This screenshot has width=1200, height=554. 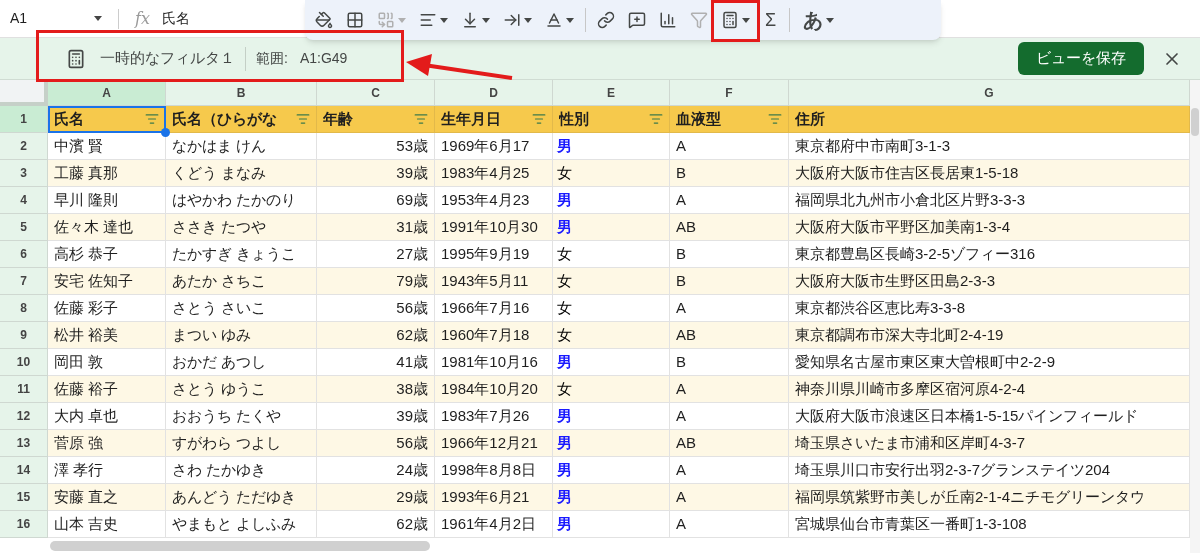 What do you see at coordinates (376, 200) in the screenshot?
I see `table-cell: 69歳` at bounding box center [376, 200].